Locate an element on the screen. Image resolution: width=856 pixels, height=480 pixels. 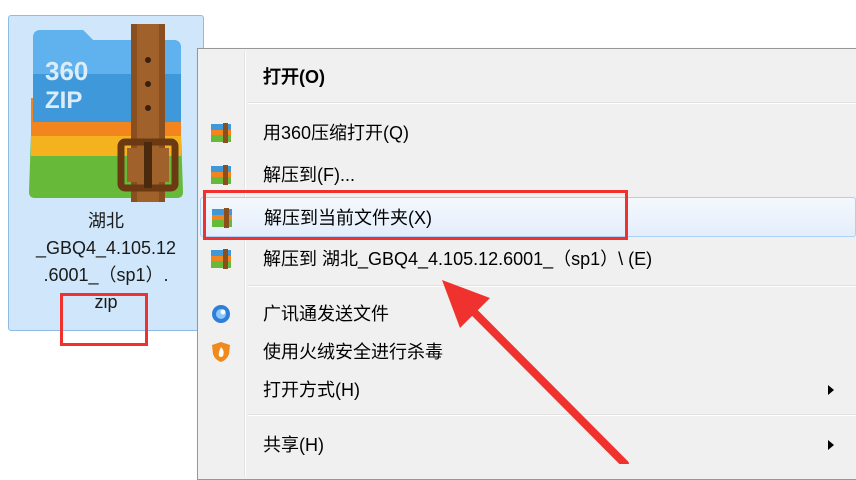
extension-annotation-box is located at coordinates (104, 319).